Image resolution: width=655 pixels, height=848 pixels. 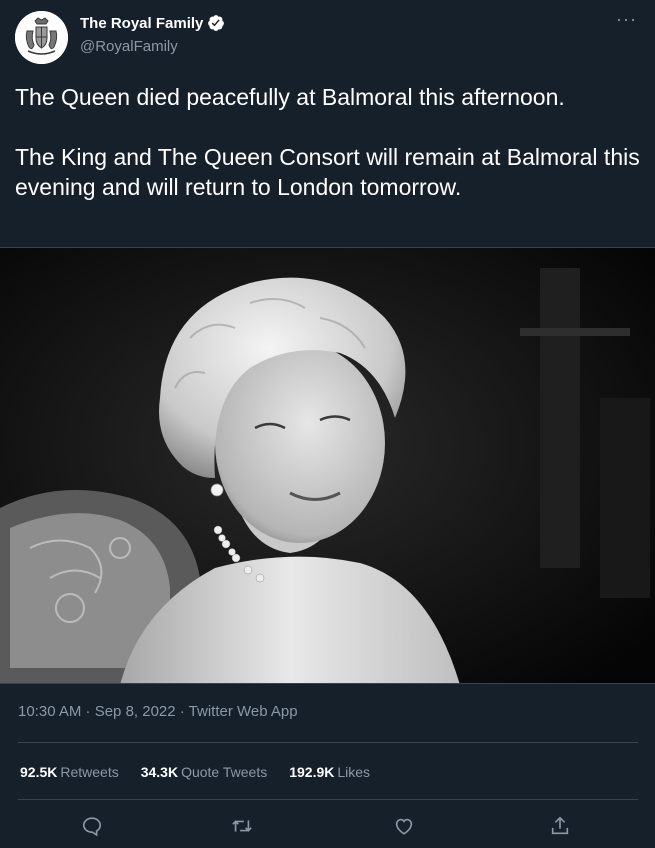 I want to click on coat-of-arms-icon, so click(x=41, y=37).